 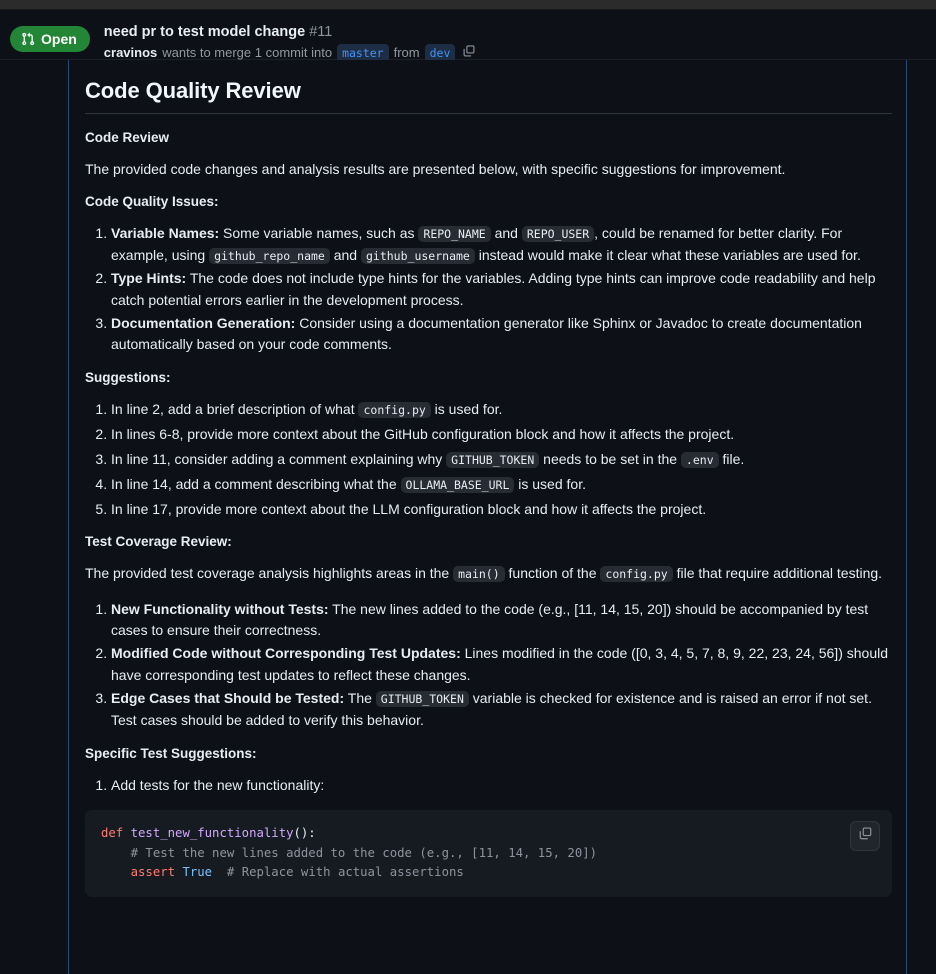 I want to click on pr-number: #11, so click(x=321, y=32).